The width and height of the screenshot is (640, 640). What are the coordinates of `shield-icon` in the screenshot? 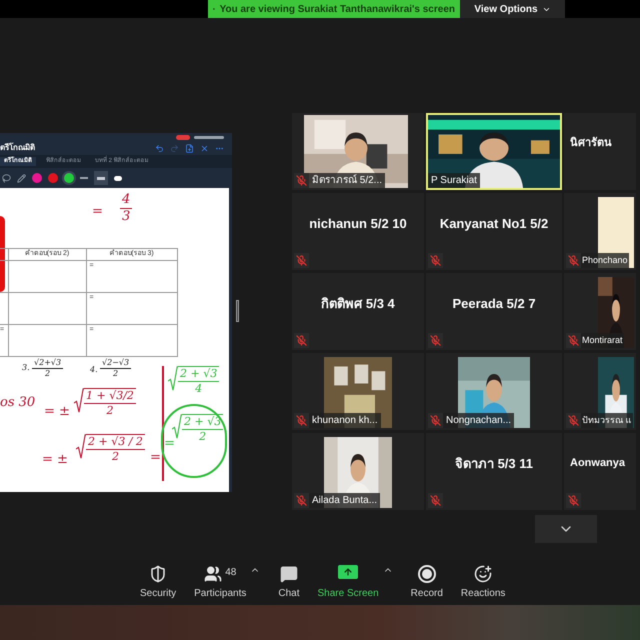 It's located at (158, 573).